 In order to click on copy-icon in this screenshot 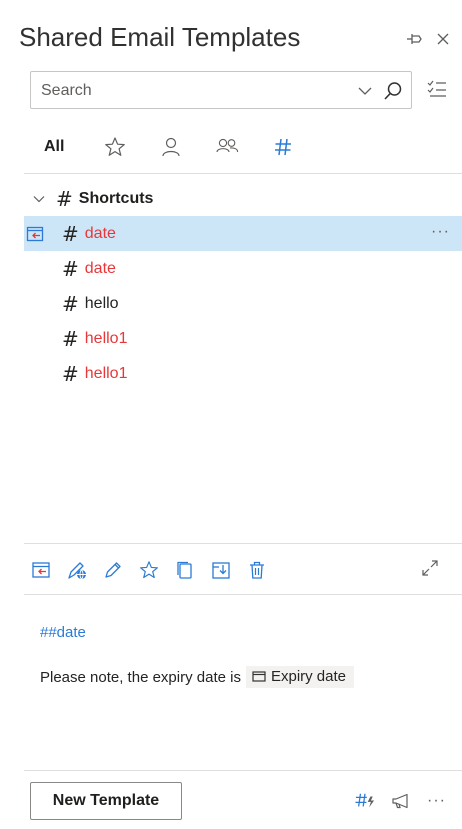, I will do `click(185, 570)`.